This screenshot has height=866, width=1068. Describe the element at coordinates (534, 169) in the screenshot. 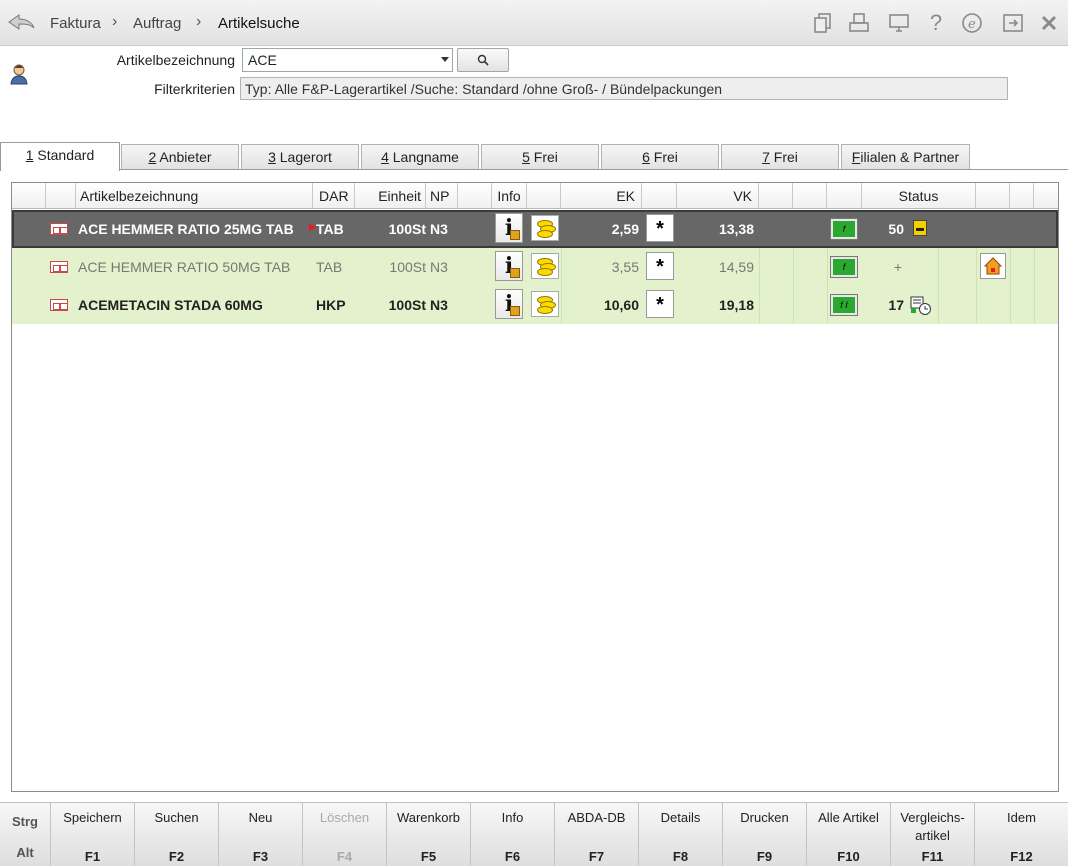

I see `tab-divider` at that location.